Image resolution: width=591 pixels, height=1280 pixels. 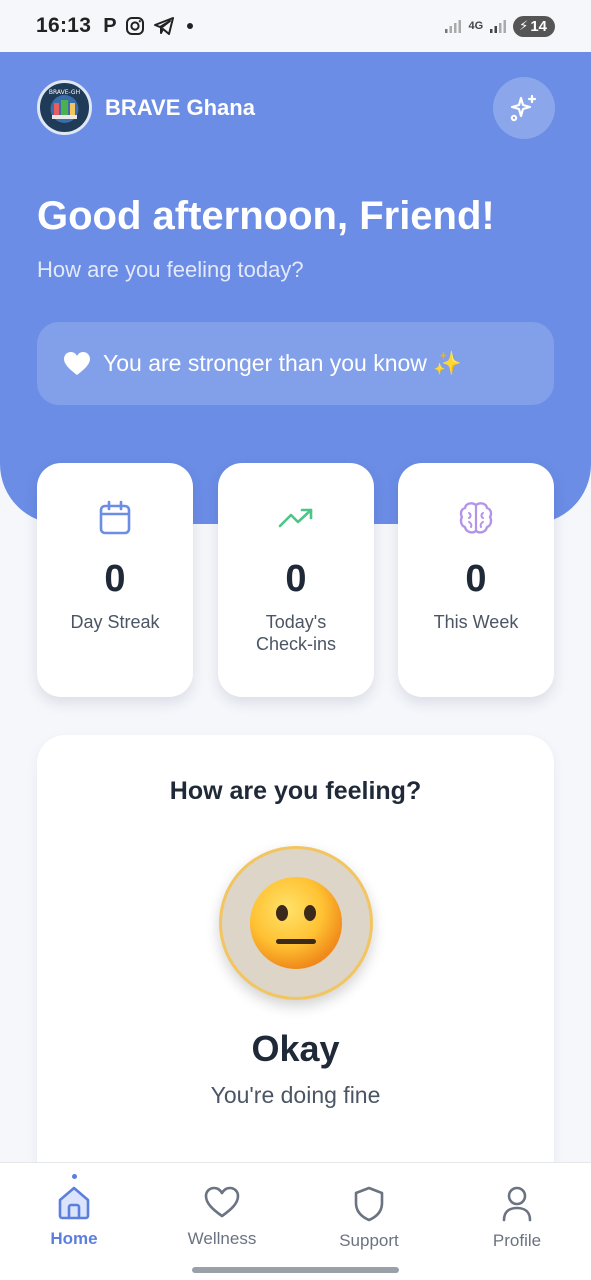 I want to click on status-bar: 16:13 P 4G ⚡ 14, so click(x=295, y=26).